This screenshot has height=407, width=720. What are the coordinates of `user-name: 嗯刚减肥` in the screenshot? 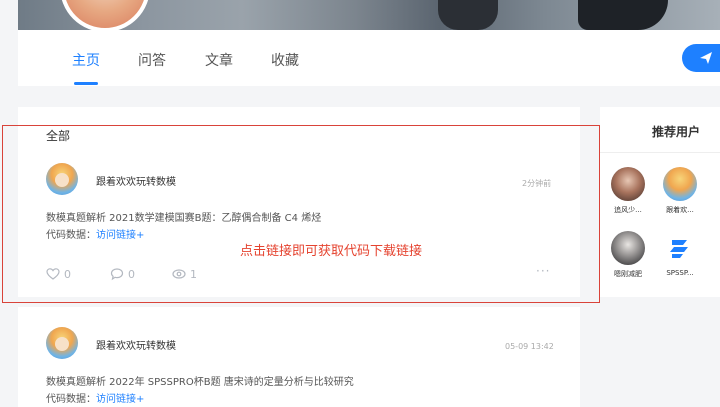 It's located at (628, 274).